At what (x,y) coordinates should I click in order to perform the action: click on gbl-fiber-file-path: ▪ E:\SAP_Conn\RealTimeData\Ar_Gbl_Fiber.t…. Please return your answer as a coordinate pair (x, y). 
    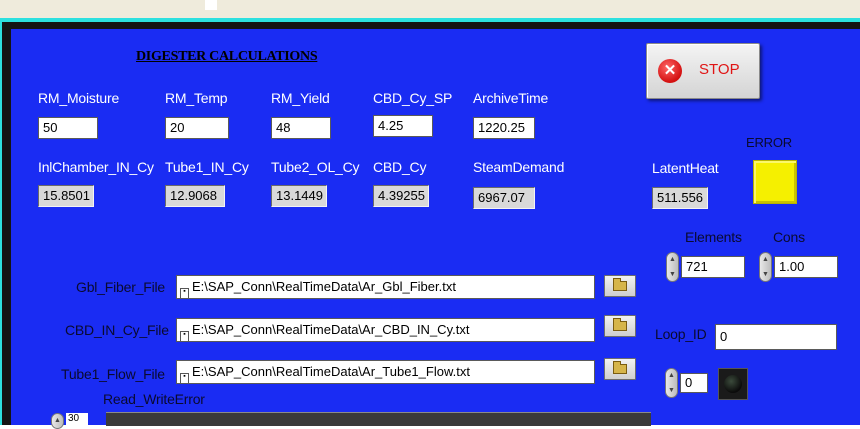
    Looking at the image, I should click on (385, 287).